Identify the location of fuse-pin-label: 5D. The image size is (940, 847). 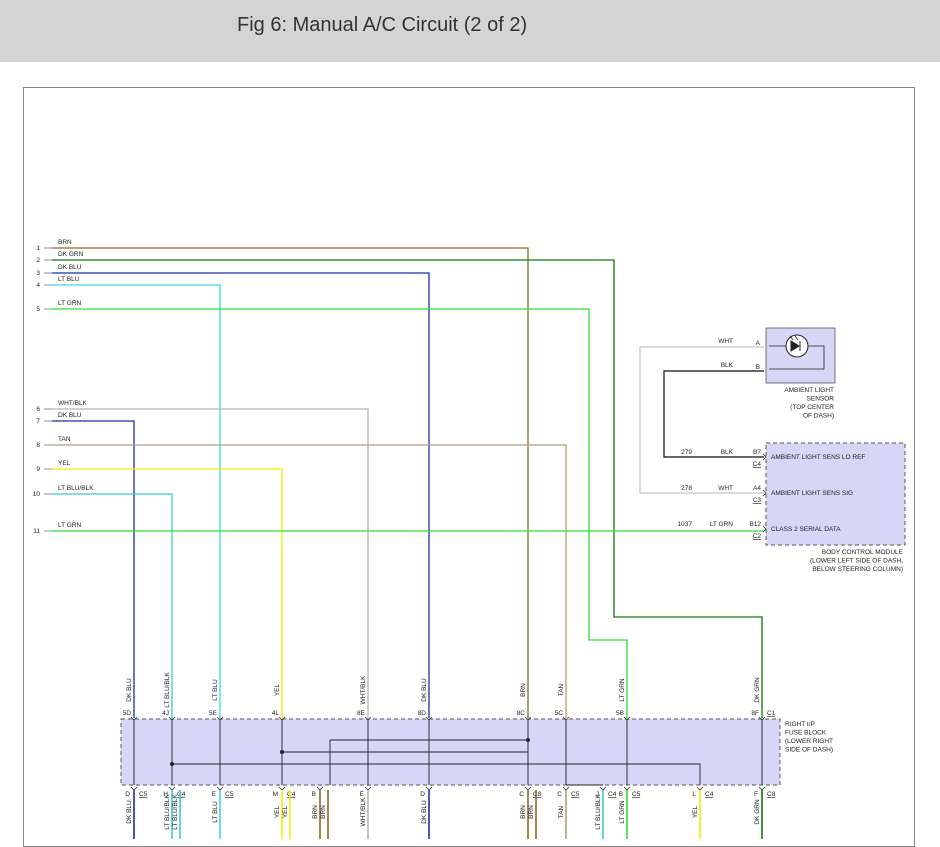
(127, 713).